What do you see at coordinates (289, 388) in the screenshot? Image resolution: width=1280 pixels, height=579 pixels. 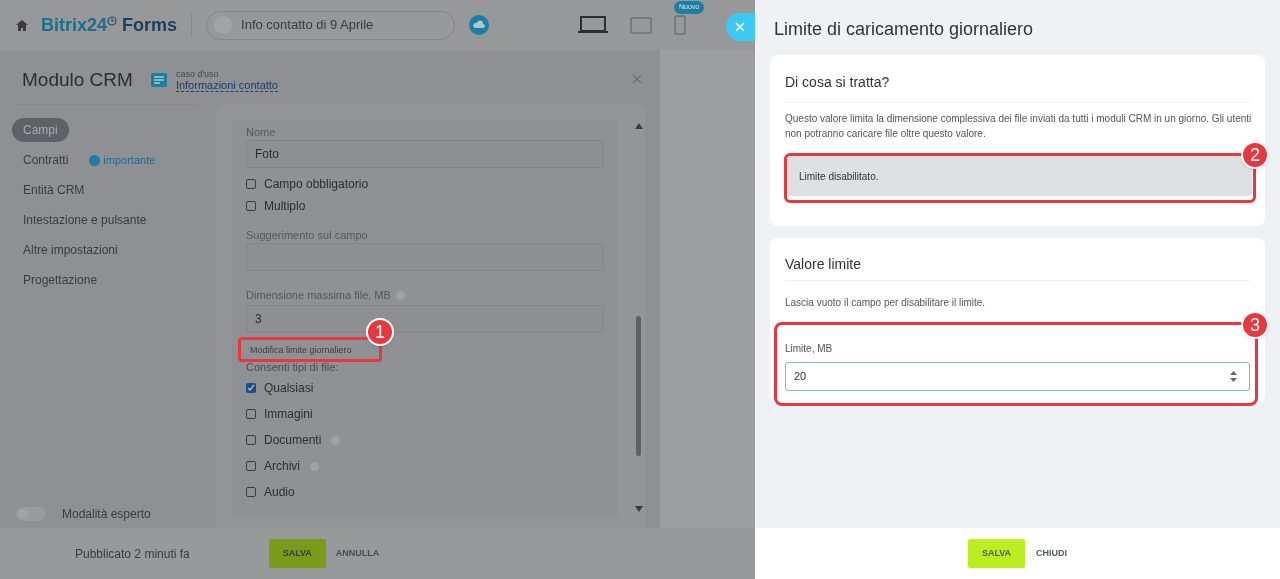 I see `checkbox-label: Qualsiasi` at bounding box center [289, 388].